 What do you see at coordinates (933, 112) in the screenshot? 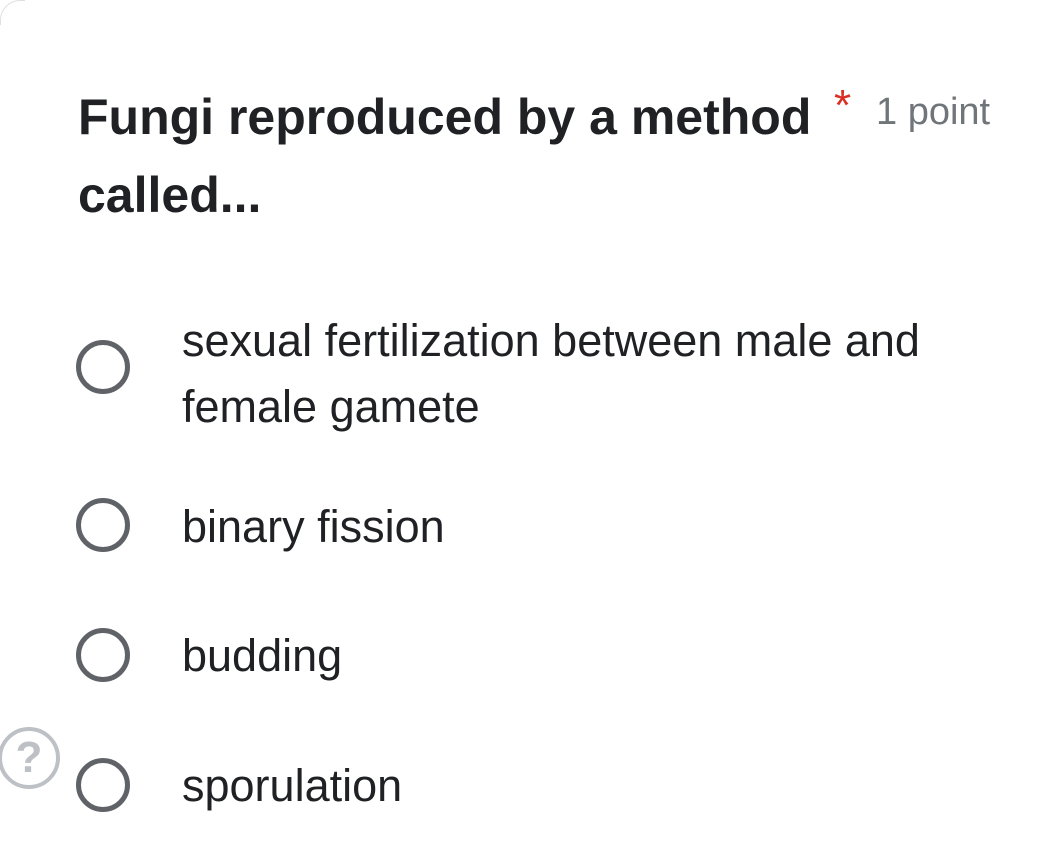
I see `points-label: 1 point` at bounding box center [933, 112].